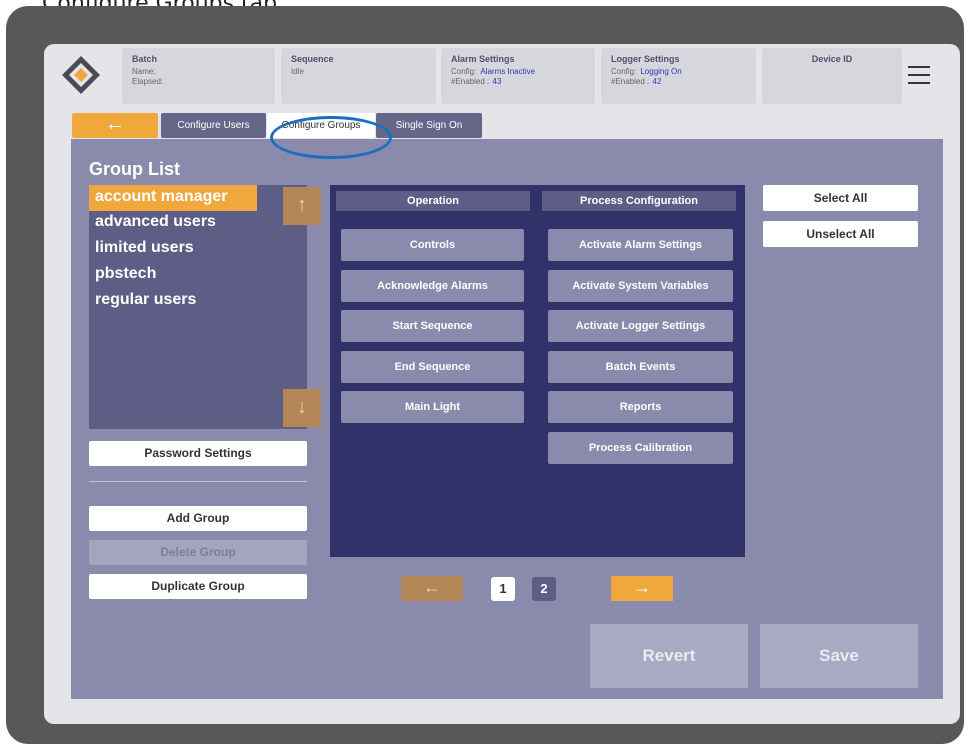 Image resolution: width=969 pixels, height=744 pixels. Describe the element at coordinates (432, 286) in the screenshot. I see `perm-acknowledge-alarms: Acknowledge Alarms` at that location.